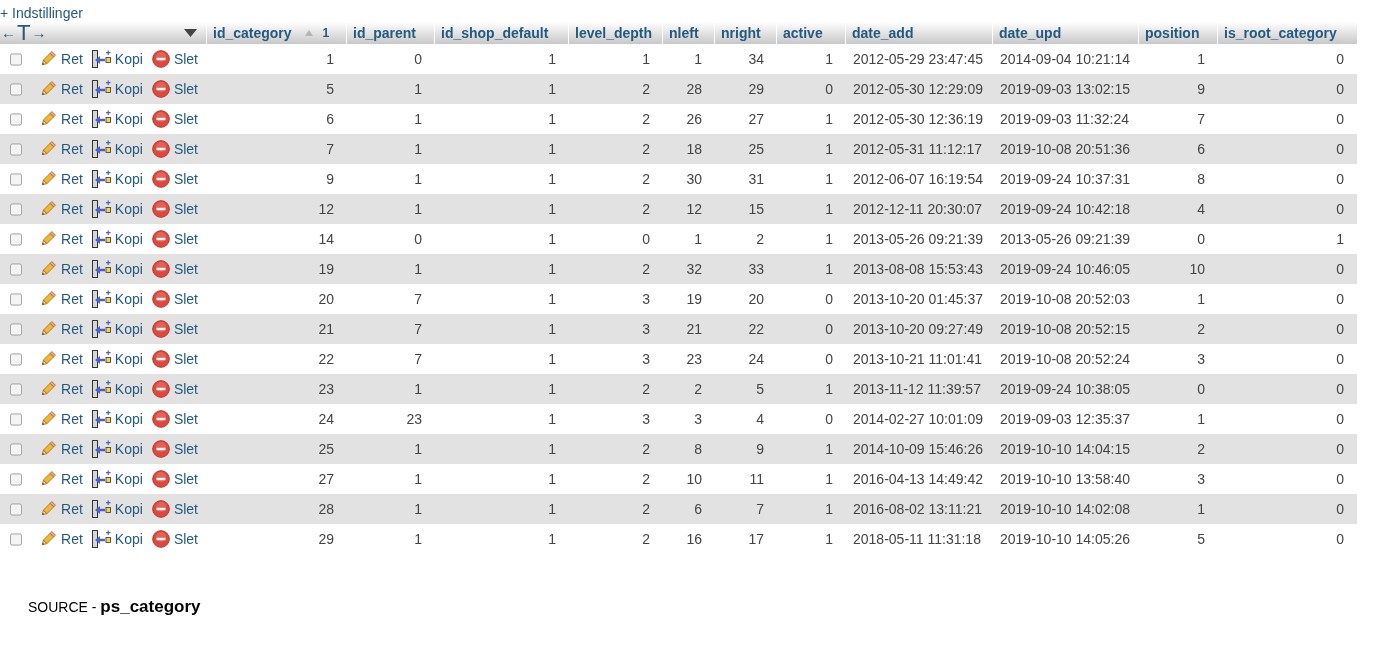 The width and height of the screenshot is (1375, 648). I want to click on column-header: level_depth, so click(614, 33).